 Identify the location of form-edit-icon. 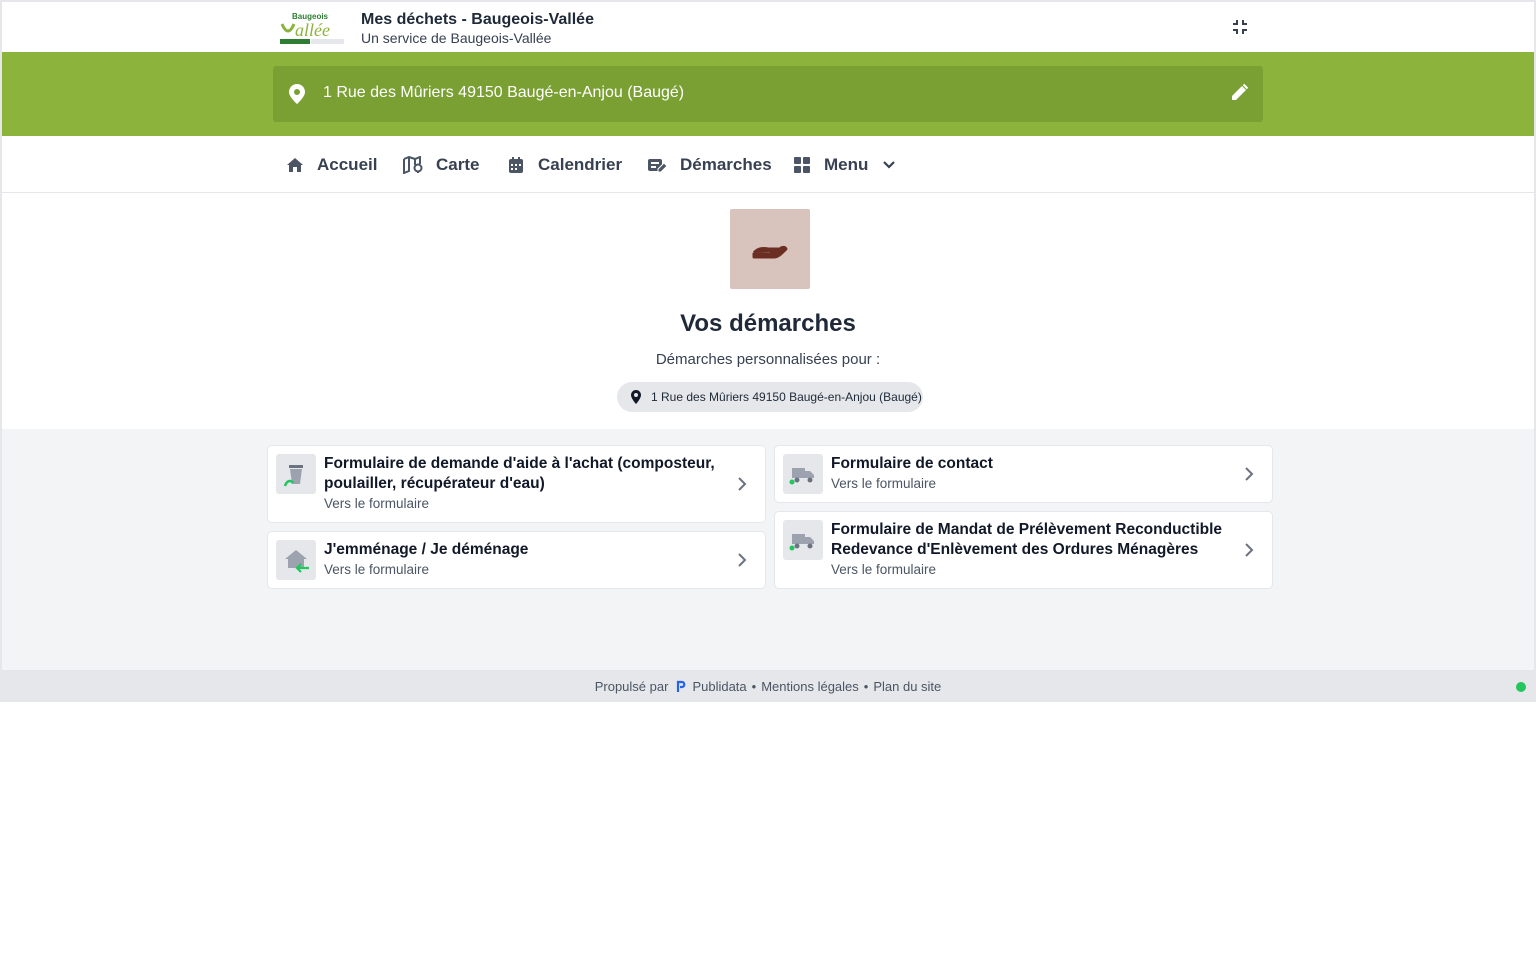
(657, 165).